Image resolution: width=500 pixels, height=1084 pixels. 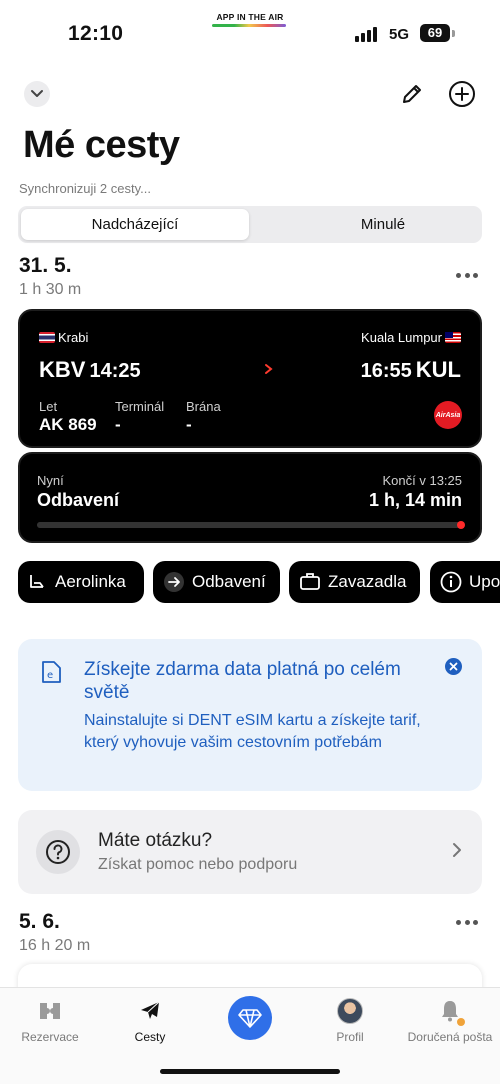 I want to click on pencil-icon, so click(x=412, y=94).